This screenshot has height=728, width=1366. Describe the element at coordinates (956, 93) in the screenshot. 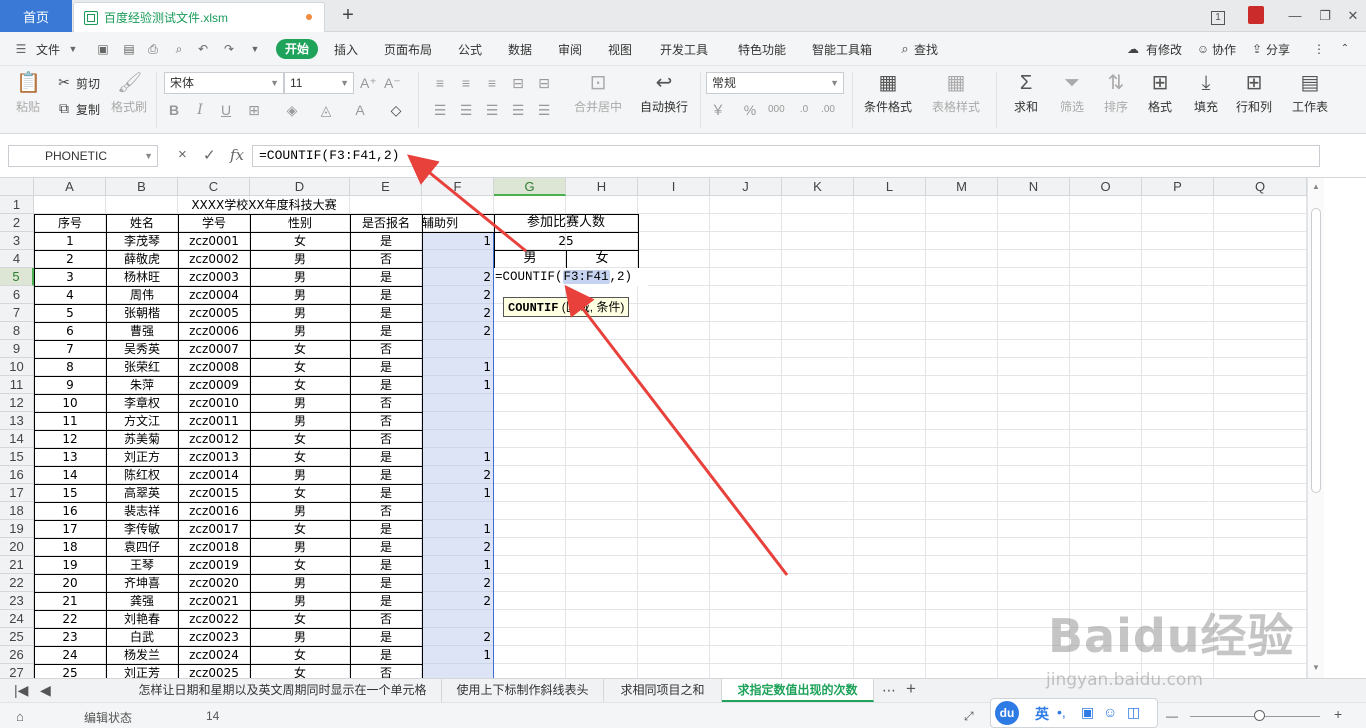

I see `table-style-button: ▦ 表格样式` at that location.